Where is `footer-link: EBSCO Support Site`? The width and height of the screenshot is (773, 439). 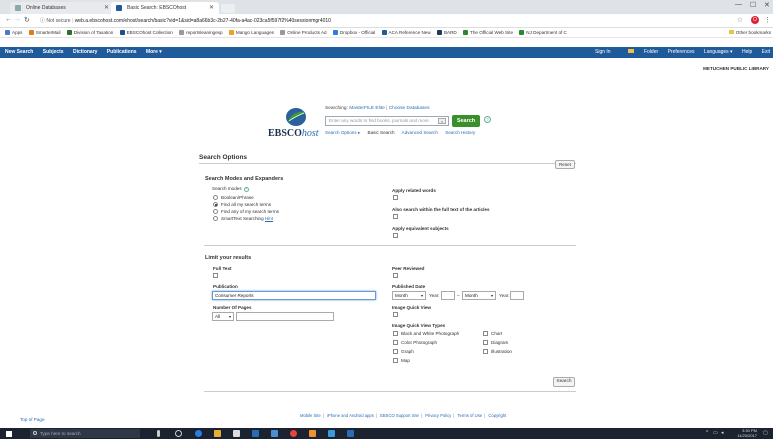 footer-link: EBSCO Support Site is located at coordinates (399, 415).